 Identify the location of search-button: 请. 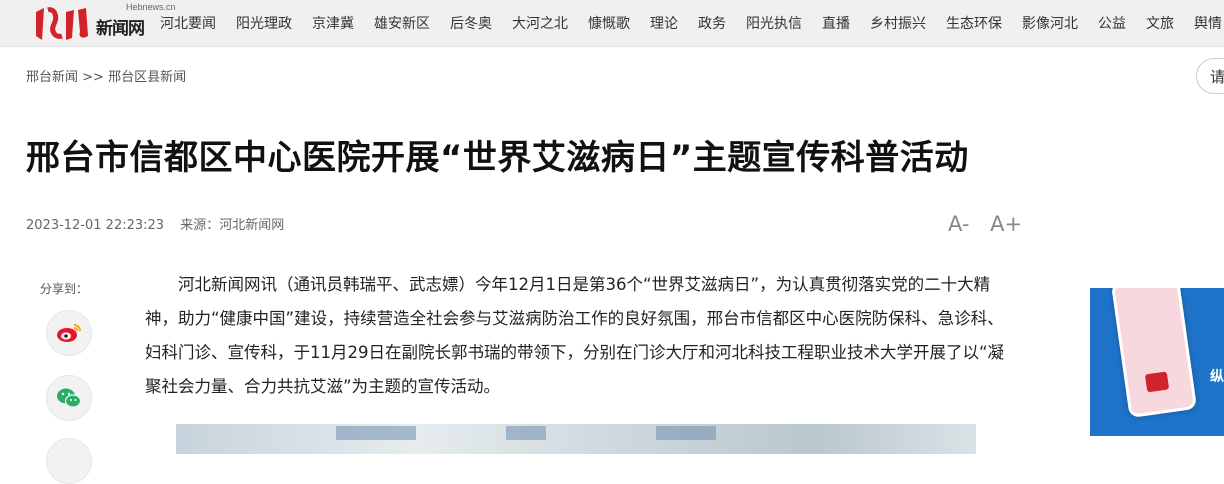
(1210, 76).